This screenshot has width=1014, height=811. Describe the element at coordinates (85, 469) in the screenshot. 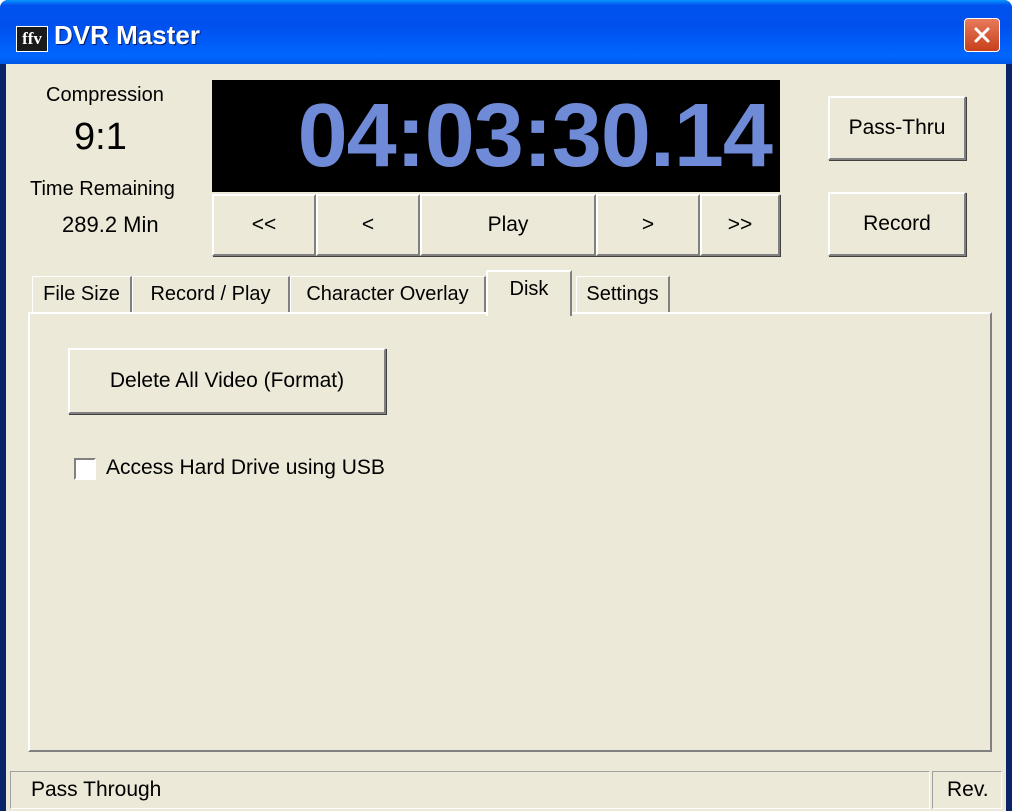

I see `usb-access-checkbox` at that location.